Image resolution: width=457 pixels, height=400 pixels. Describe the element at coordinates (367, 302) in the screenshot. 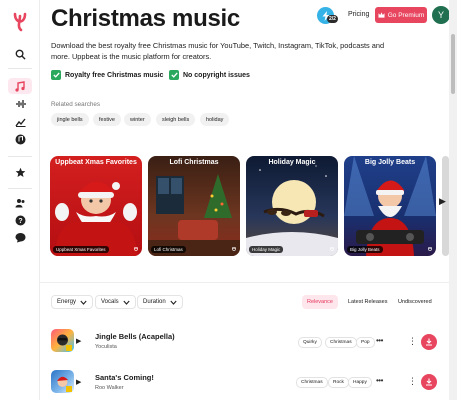

I see `sort-latest-releases-tab: Latest Releases` at that location.